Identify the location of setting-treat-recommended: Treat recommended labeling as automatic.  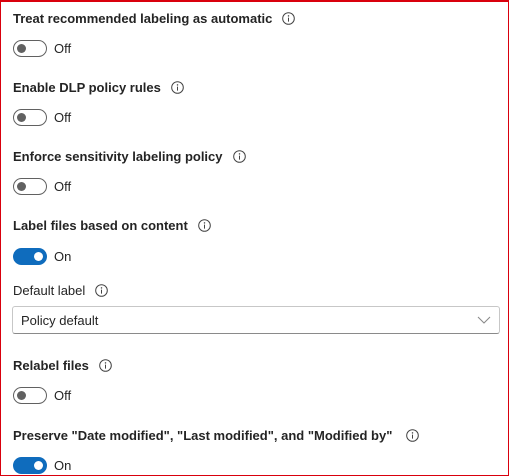
(154, 18).